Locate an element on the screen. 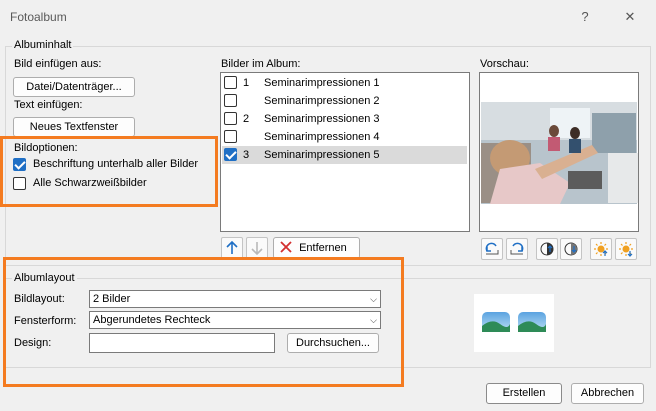 This screenshot has width=656, height=411. preview-frame is located at coordinates (559, 152).